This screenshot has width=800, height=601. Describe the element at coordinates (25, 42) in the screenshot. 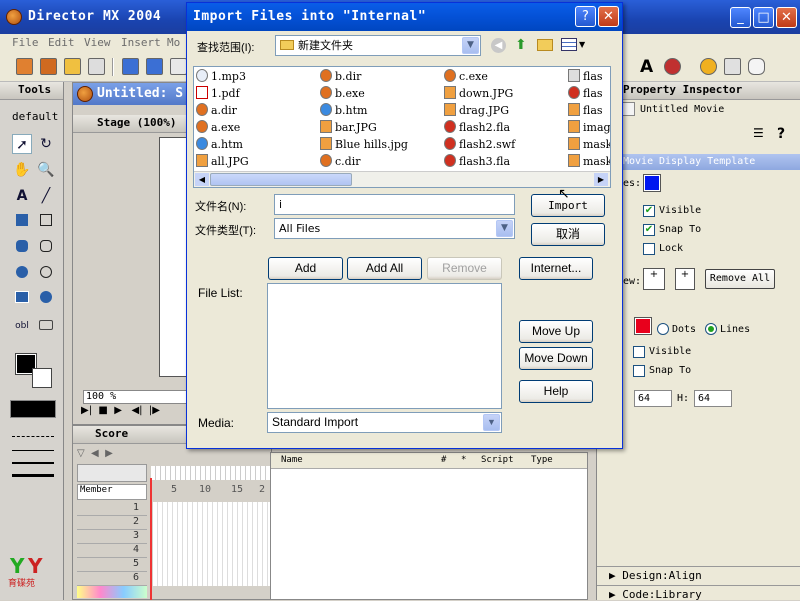

I see `menu-file: File` at that location.